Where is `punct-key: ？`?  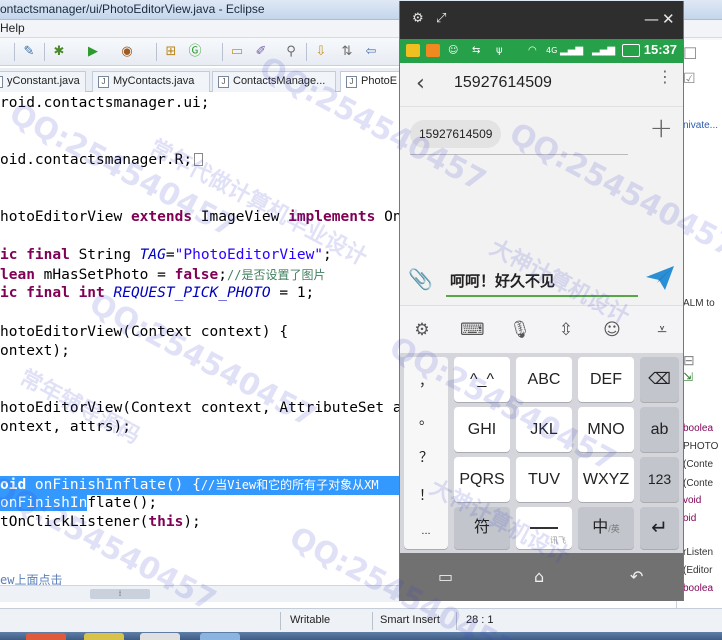
punct-key: ？ is located at coordinates (426, 457).